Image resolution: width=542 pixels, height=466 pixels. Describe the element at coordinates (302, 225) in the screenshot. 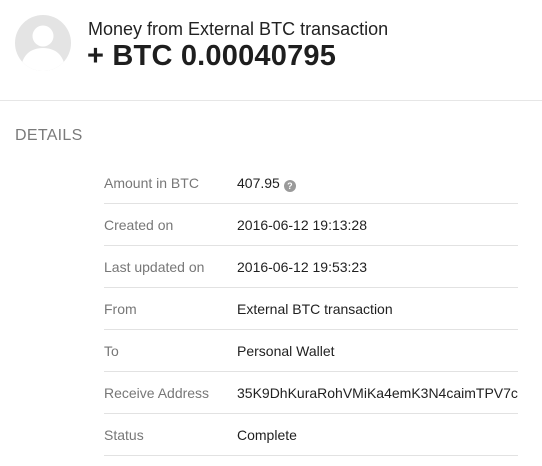

I see `detail-value: 2016-06-12 19:13:28` at that location.